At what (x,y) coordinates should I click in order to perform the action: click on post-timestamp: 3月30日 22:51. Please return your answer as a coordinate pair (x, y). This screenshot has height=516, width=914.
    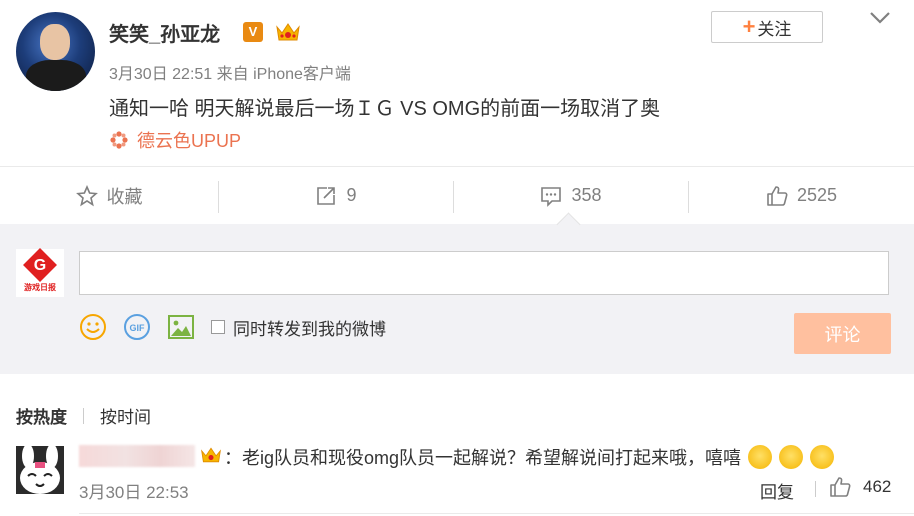
    Looking at the image, I should click on (160, 74).